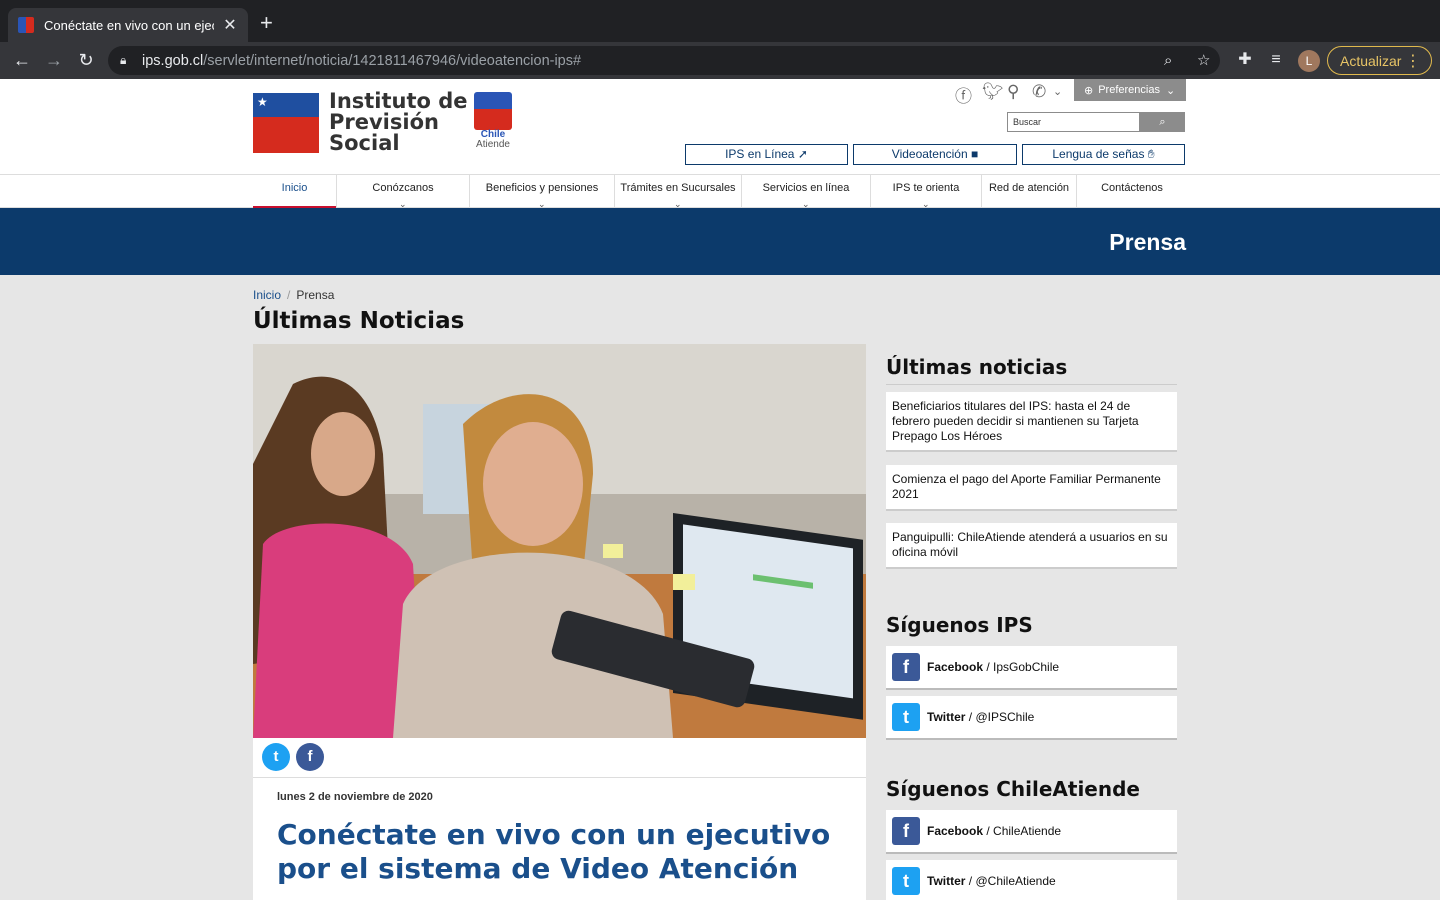 This screenshot has height=900, width=1440. What do you see at coordinates (26, 25) in the screenshot?
I see `site-favicon-icon` at bounding box center [26, 25].